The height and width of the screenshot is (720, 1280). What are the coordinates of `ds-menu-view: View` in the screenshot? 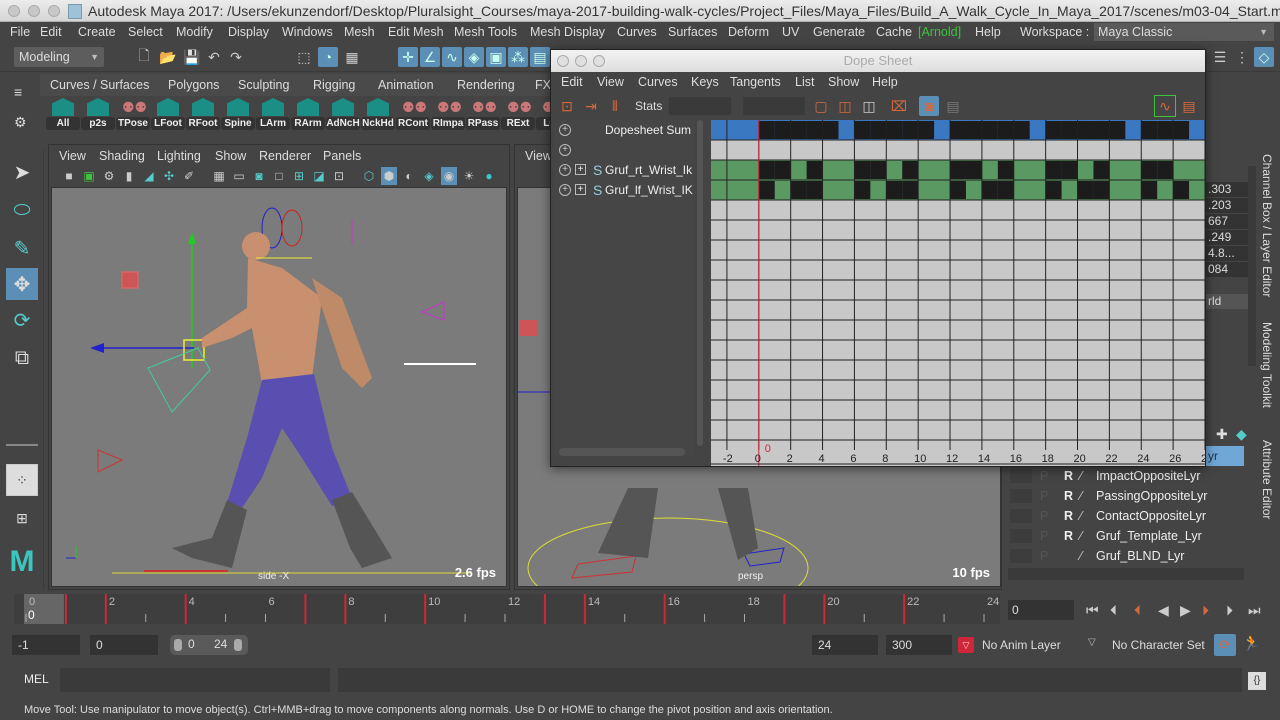 It's located at (610, 82).